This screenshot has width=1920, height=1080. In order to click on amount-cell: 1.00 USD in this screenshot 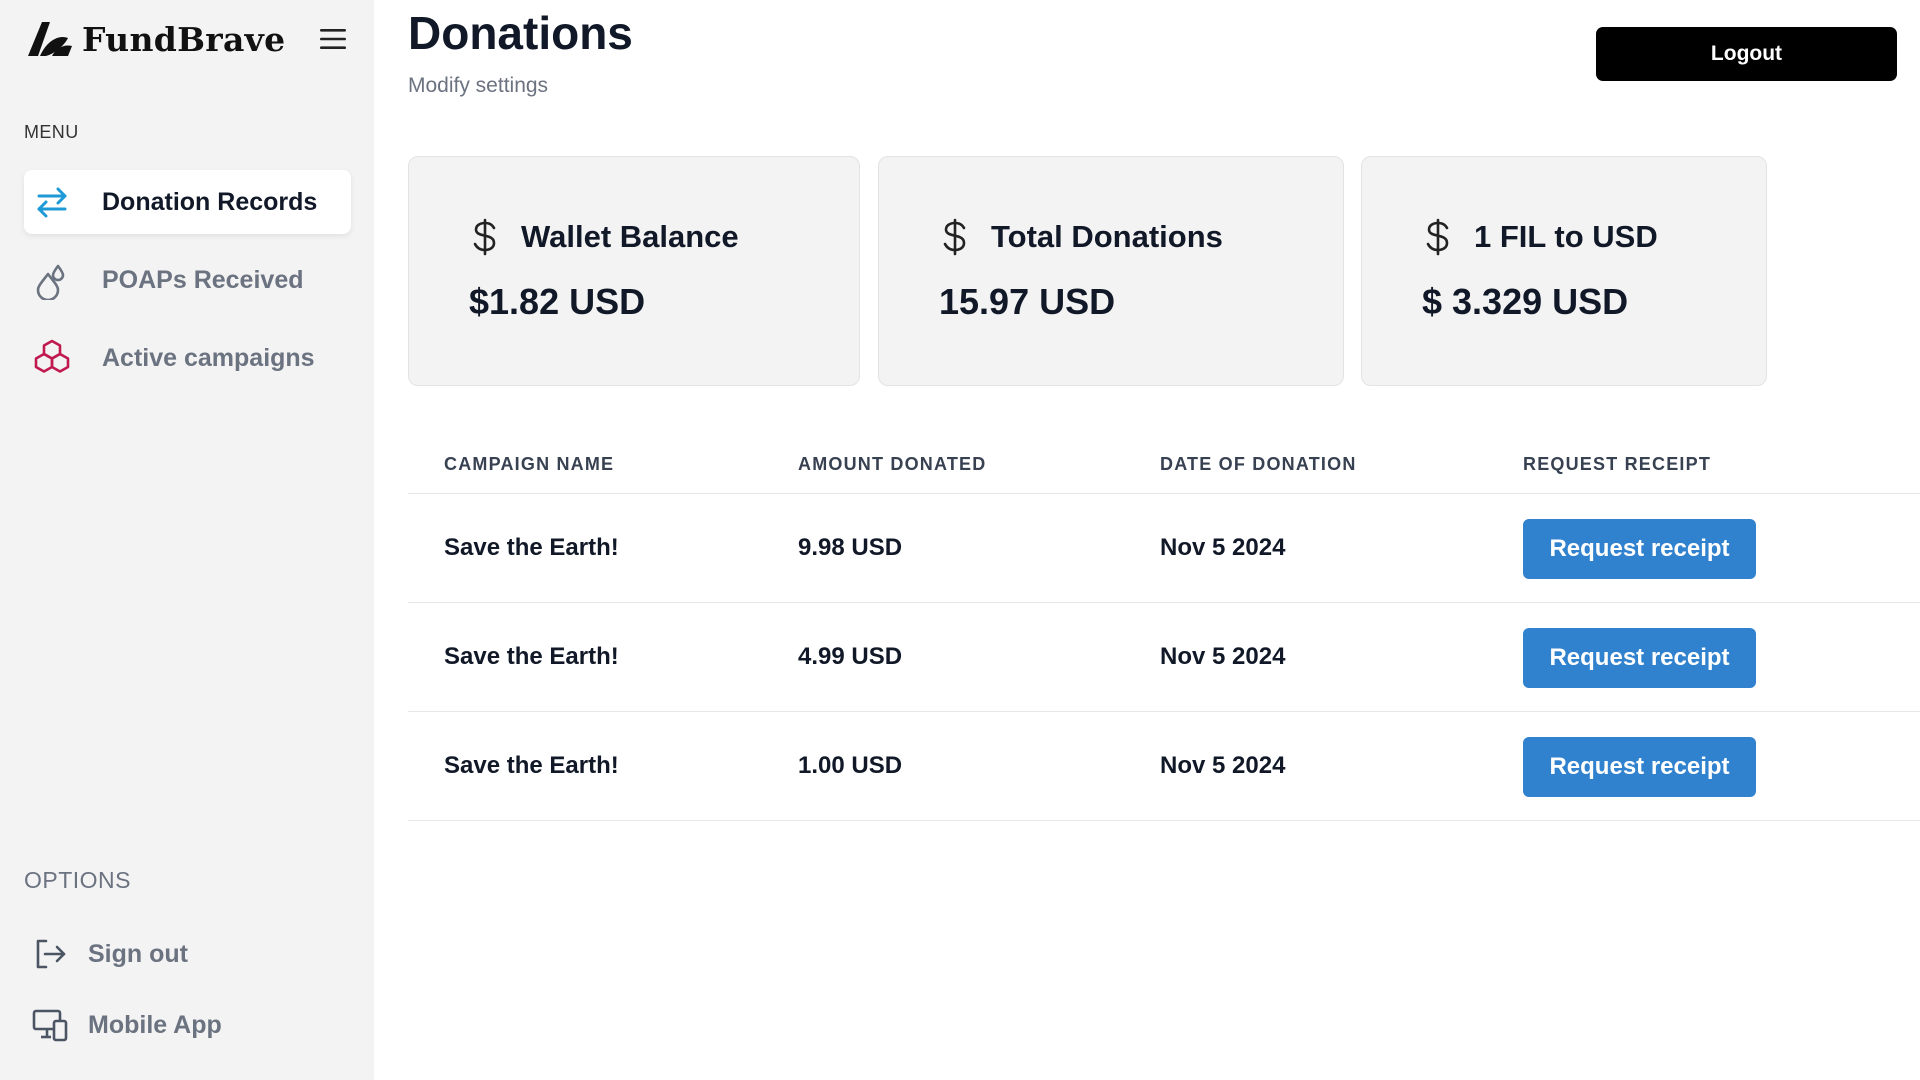, I will do `click(850, 765)`.